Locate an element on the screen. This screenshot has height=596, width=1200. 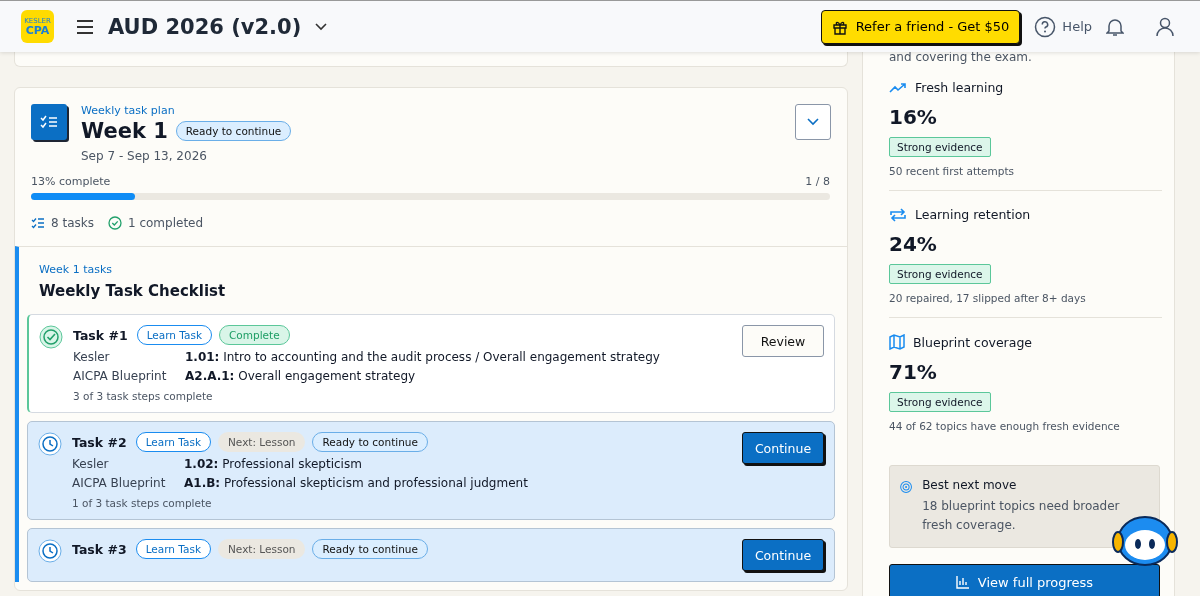
detail-text: 1.02: Professional skepticism is located at coordinates (273, 464).